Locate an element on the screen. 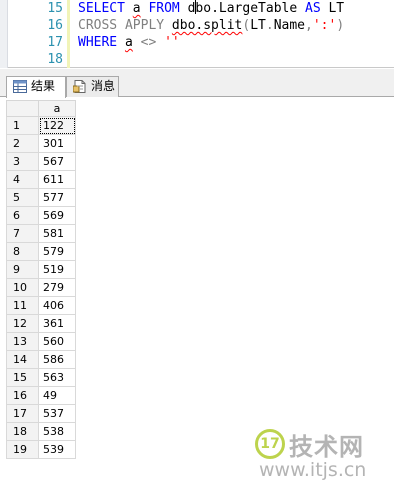  tab-results: 结果 is located at coordinates (36, 87).